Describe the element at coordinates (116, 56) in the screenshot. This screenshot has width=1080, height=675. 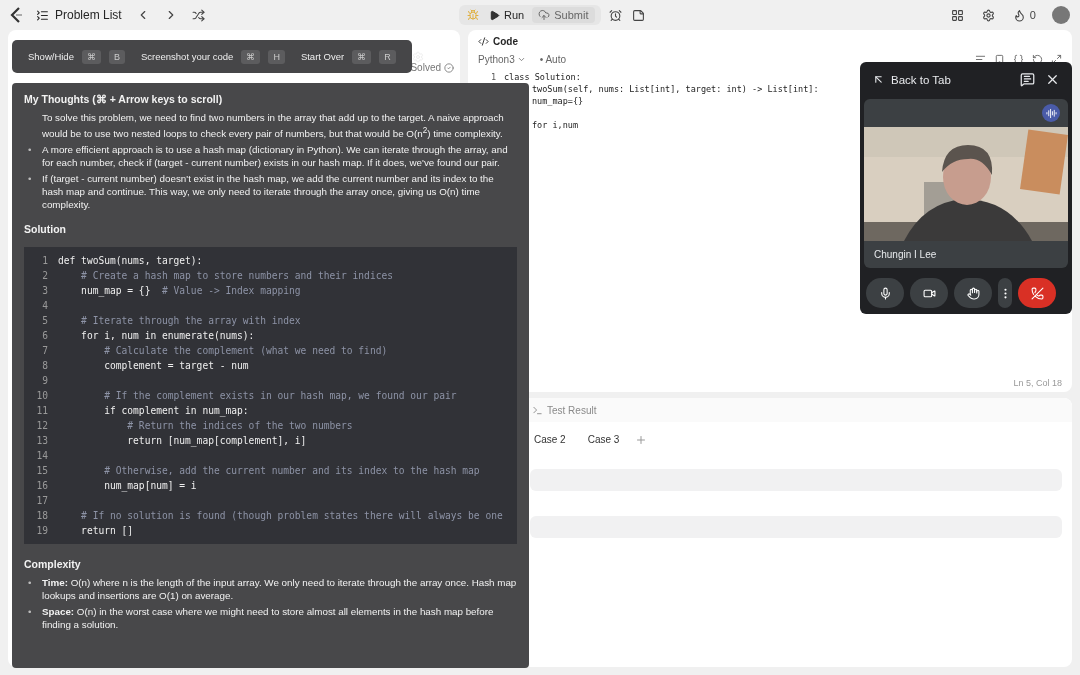
I see `key-cap: B` at that location.